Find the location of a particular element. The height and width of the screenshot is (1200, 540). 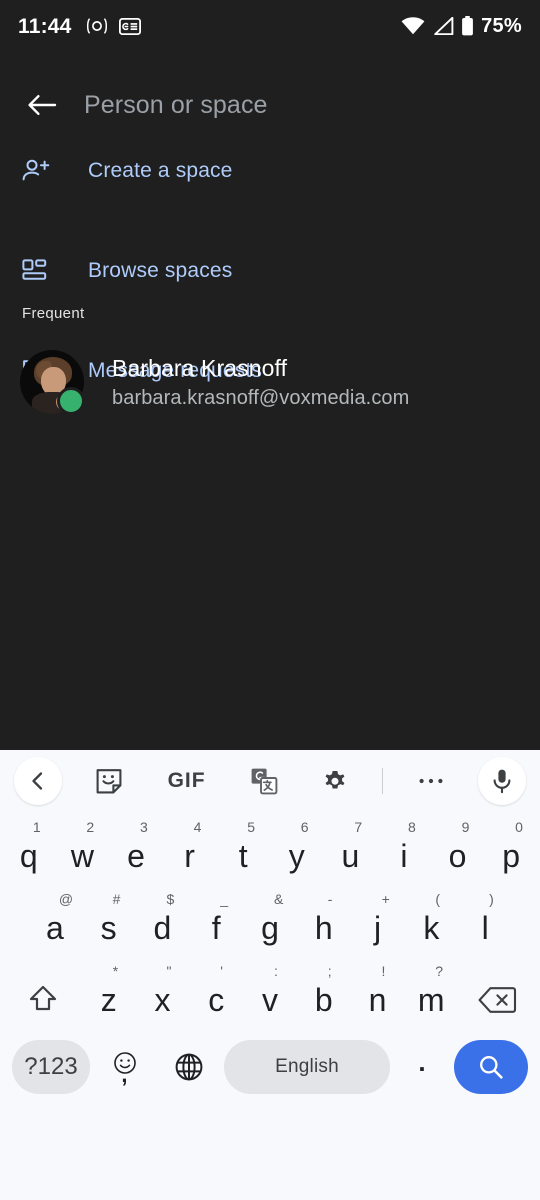

key-emoji: , is located at coordinates (125, 1067).